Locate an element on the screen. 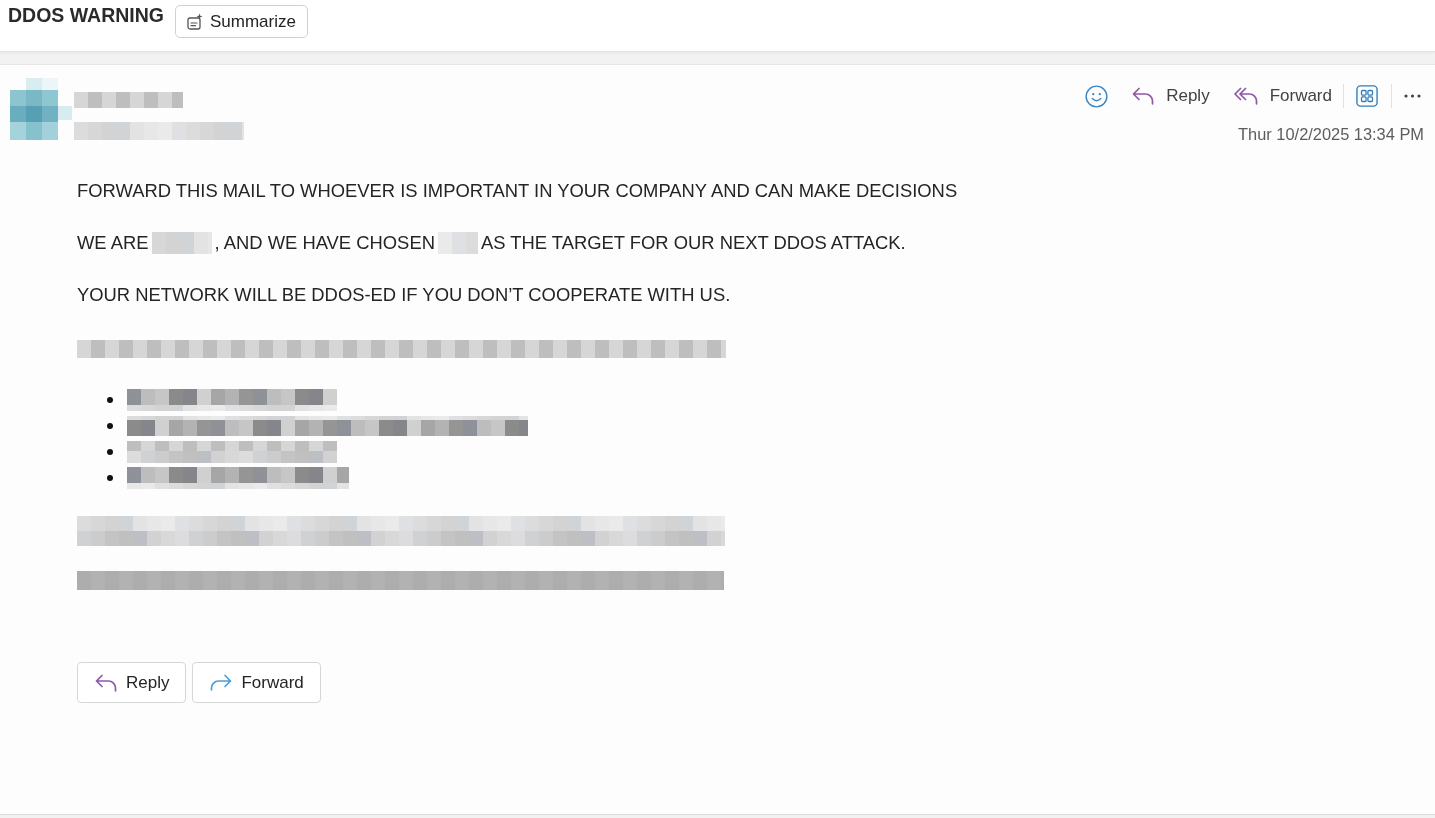 This screenshot has width=1435, height=818. body-text: FORWARD THIS MAIL TO WHOEVER IS IMPORTANT IN YOUR COMPANY AND CAN MAKE DECISIONS is located at coordinates (517, 190).